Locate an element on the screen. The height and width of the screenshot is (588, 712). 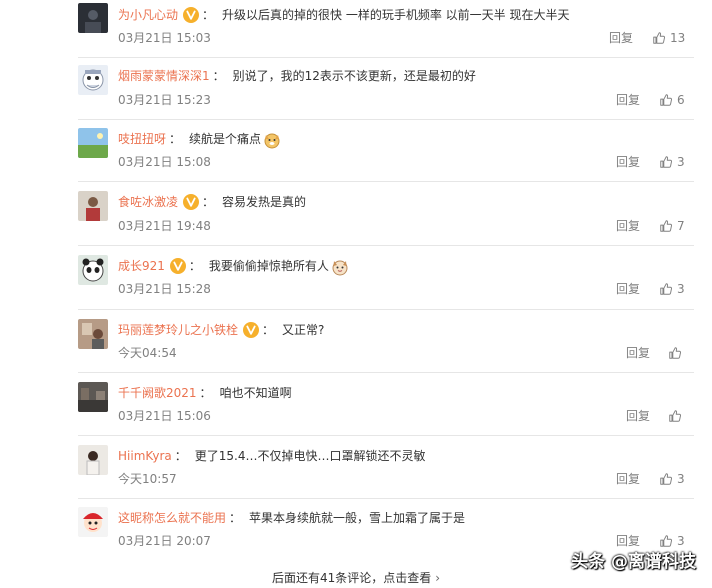
like-count: 13 is located at coordinates (678, 38).